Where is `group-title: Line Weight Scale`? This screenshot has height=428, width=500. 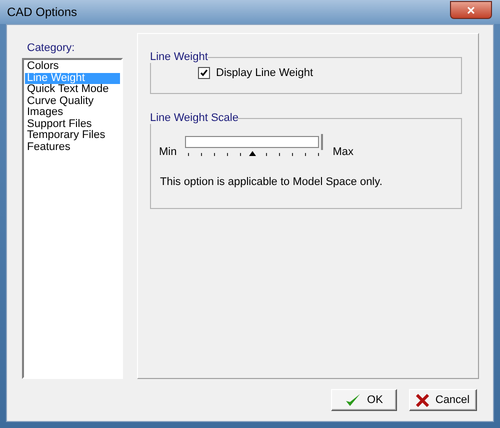 group-title: Line Weight Scale is located at coordinates (194, 118).